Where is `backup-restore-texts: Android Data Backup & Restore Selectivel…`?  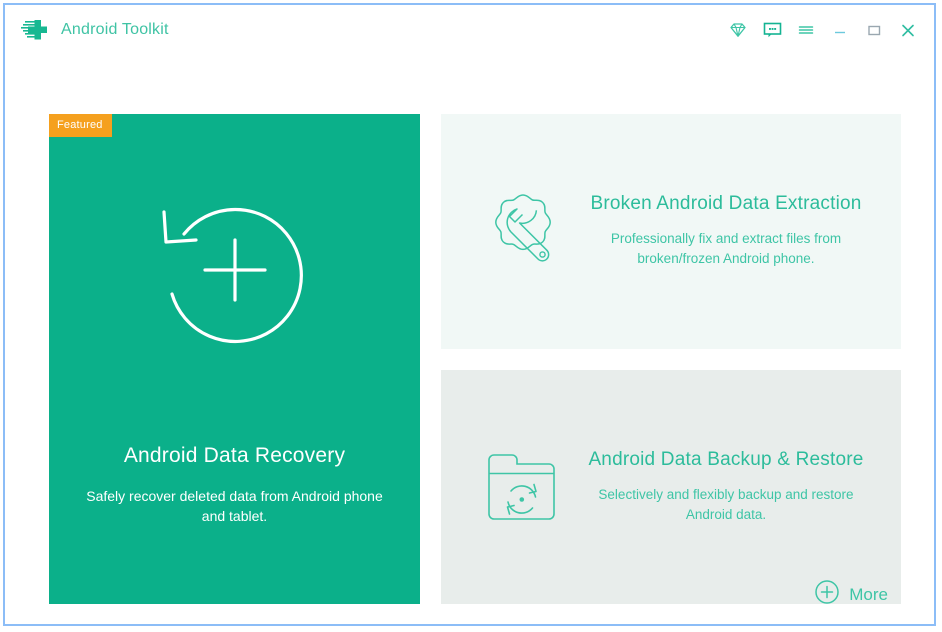 backup-restore-texts: Android Data Backup & Restore Selectivel… is located at coordinates (740, 487).